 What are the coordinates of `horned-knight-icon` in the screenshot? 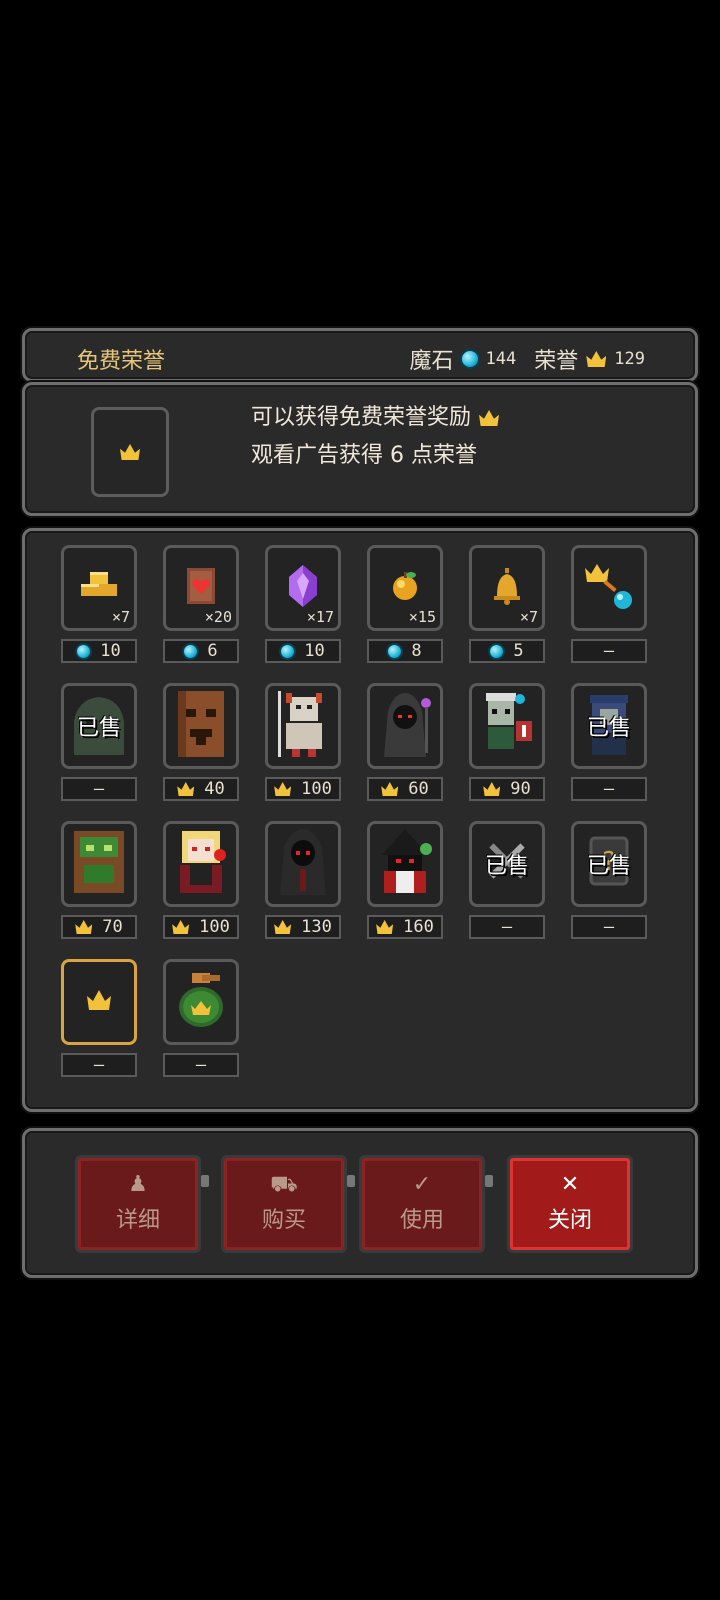 It's located at (303, 726).